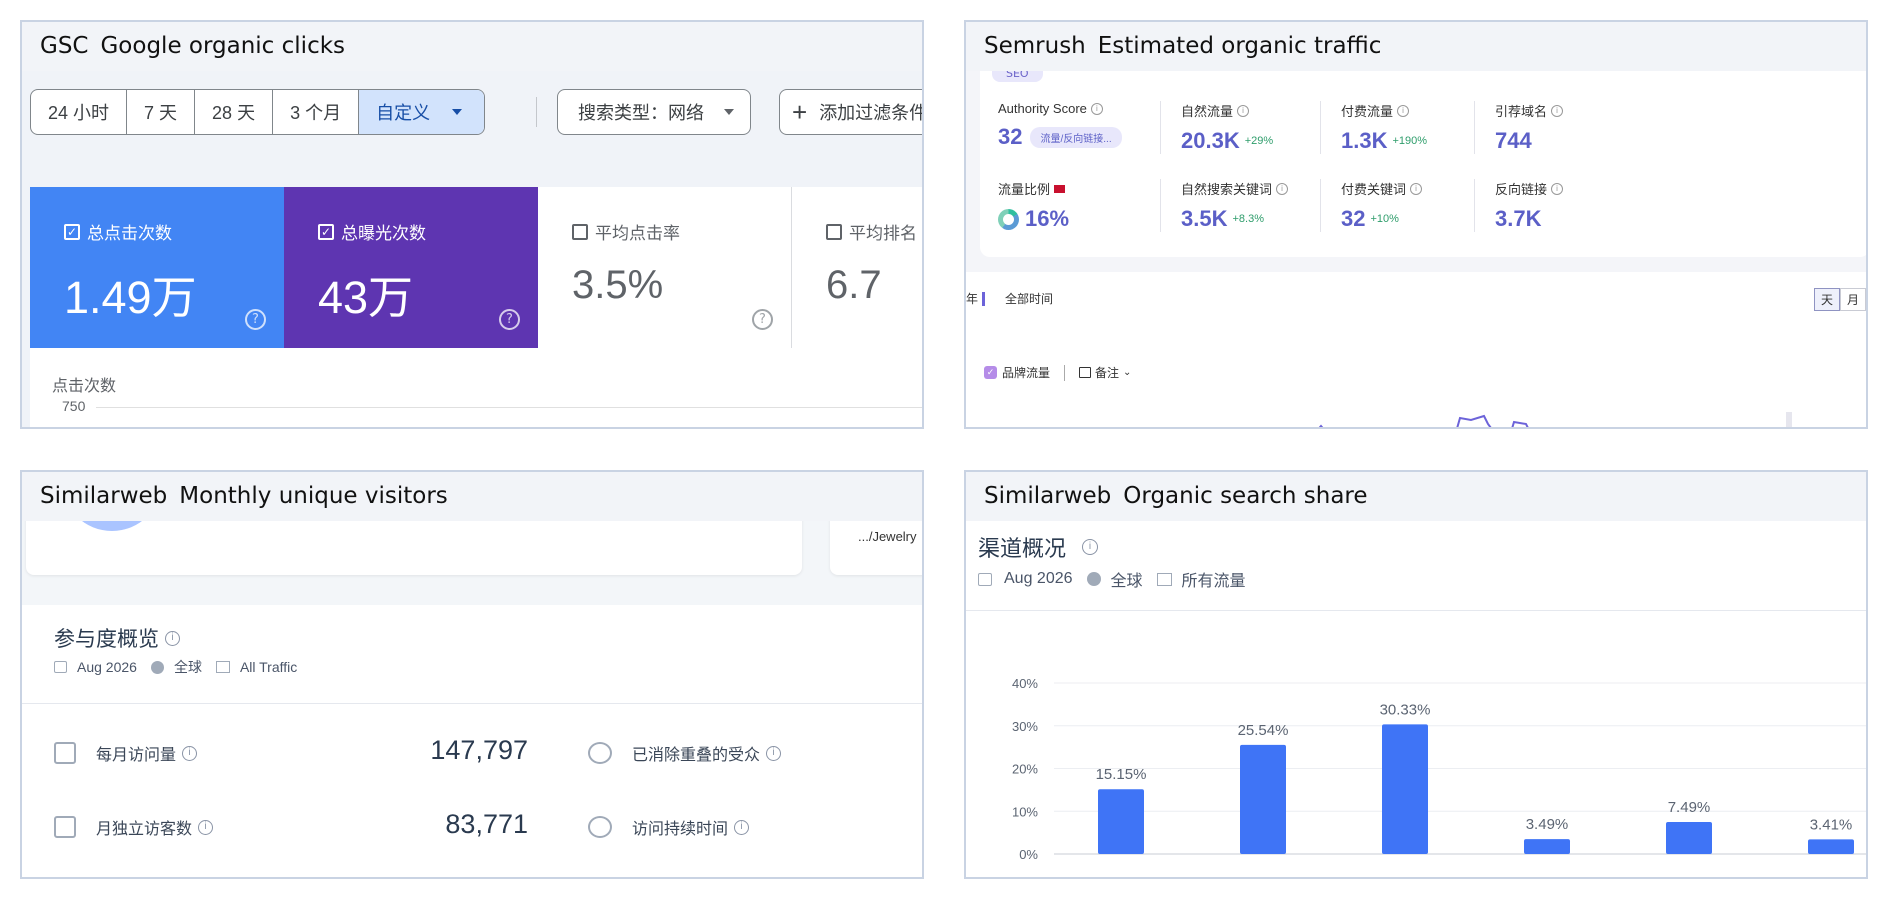  Describe the element at coordinates (1547, 824) in the screenshot. I see `data-label: 3.49%` at that location.